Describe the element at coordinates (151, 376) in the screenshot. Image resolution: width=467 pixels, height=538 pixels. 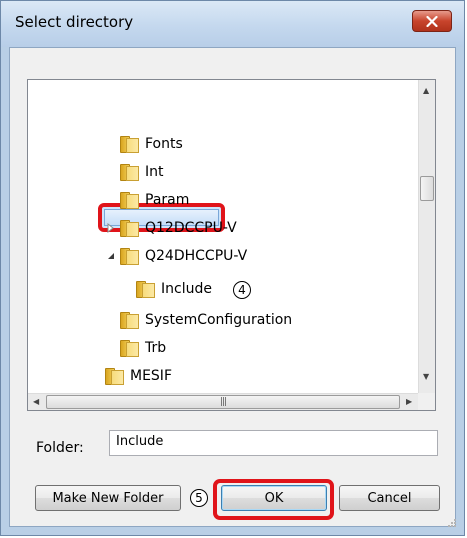
I see `tree-item-label: MESIF` at that location.